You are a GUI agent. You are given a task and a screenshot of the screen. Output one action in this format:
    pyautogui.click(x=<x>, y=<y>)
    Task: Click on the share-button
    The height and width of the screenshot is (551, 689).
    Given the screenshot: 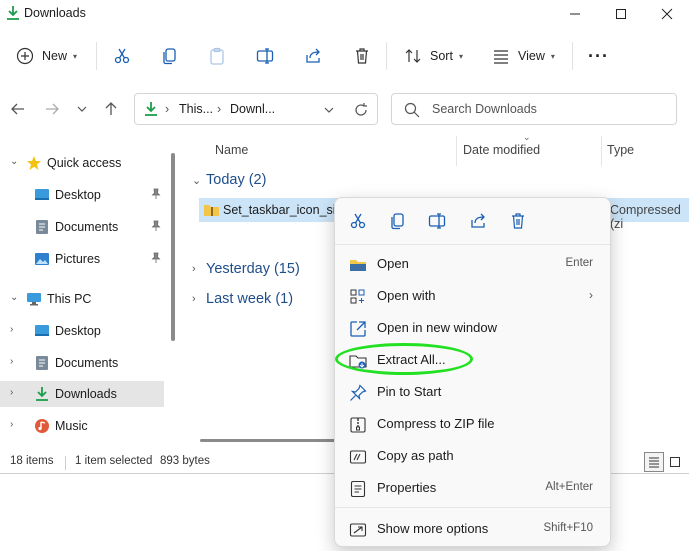 What is the action you would take?
    pyautogui.click(x=313, y=56)
    